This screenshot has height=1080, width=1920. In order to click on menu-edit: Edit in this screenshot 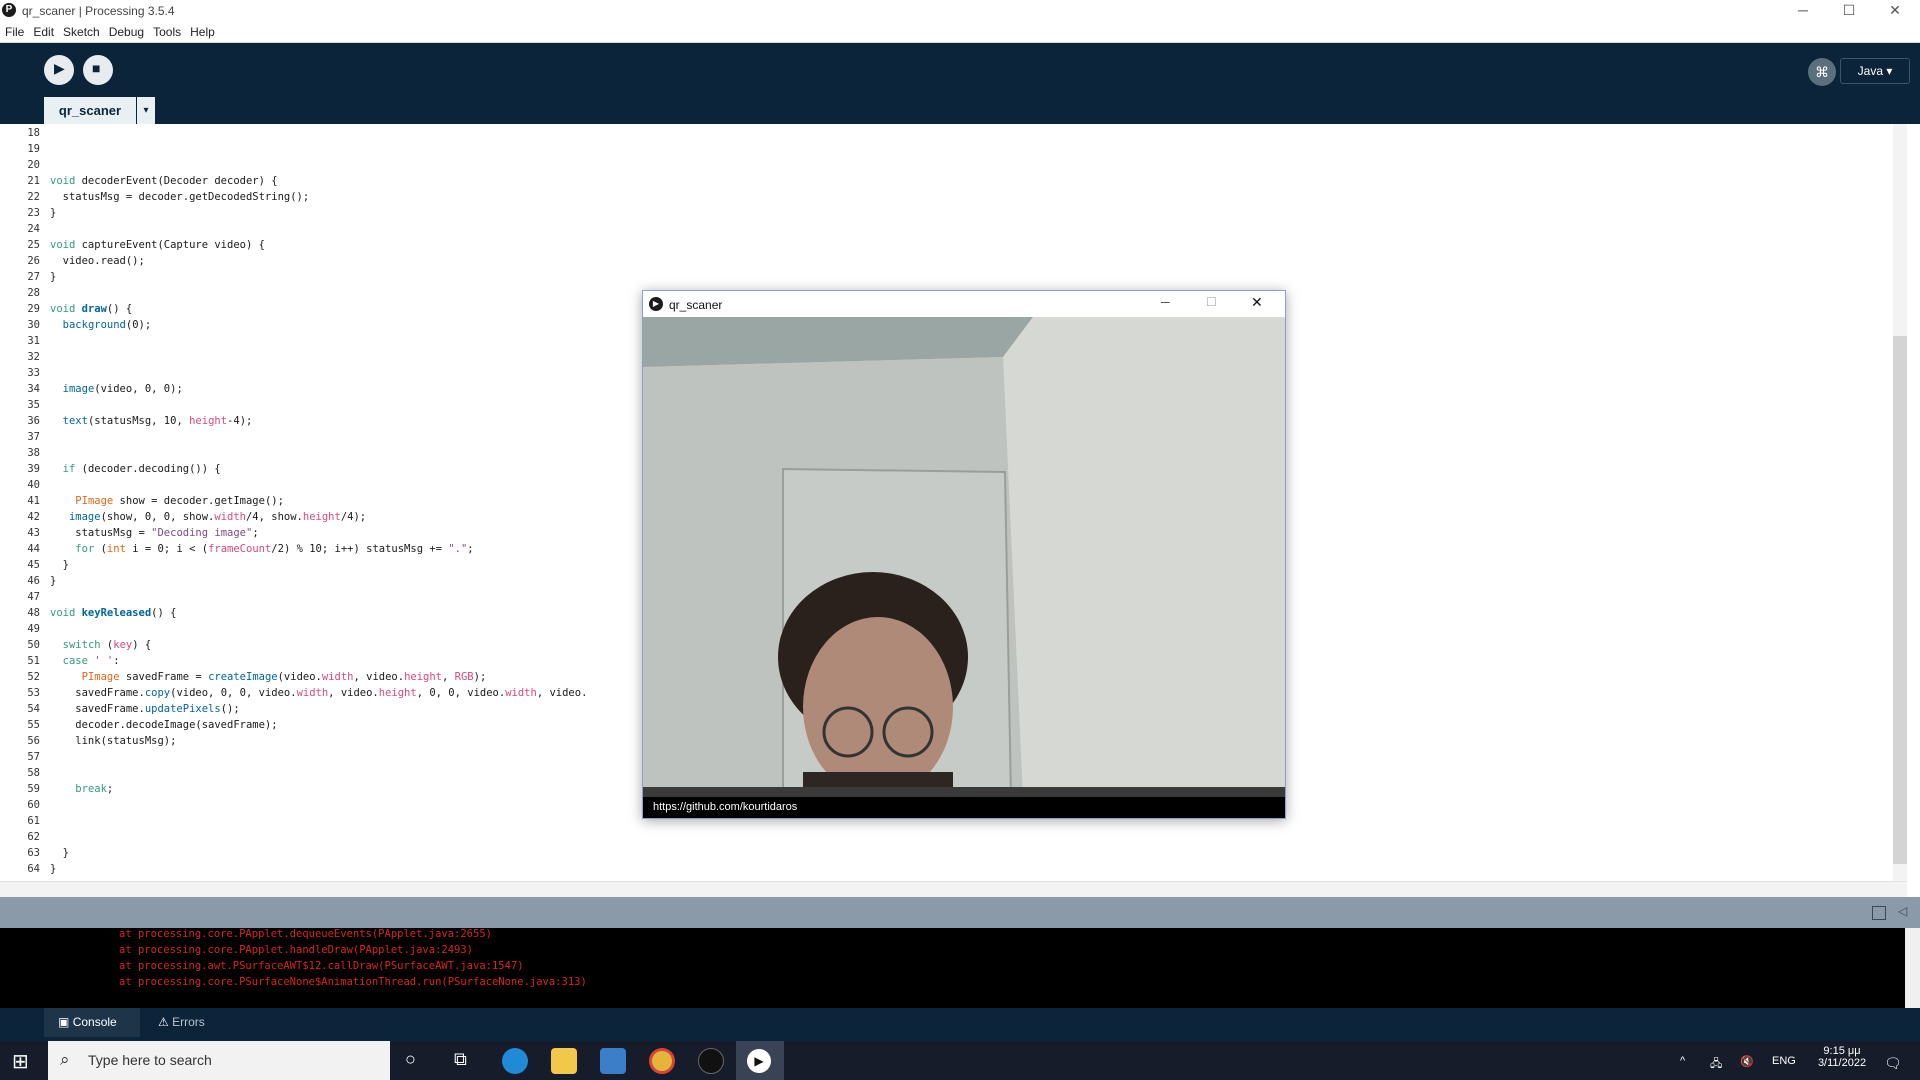, I will do `click(43, 30)`.